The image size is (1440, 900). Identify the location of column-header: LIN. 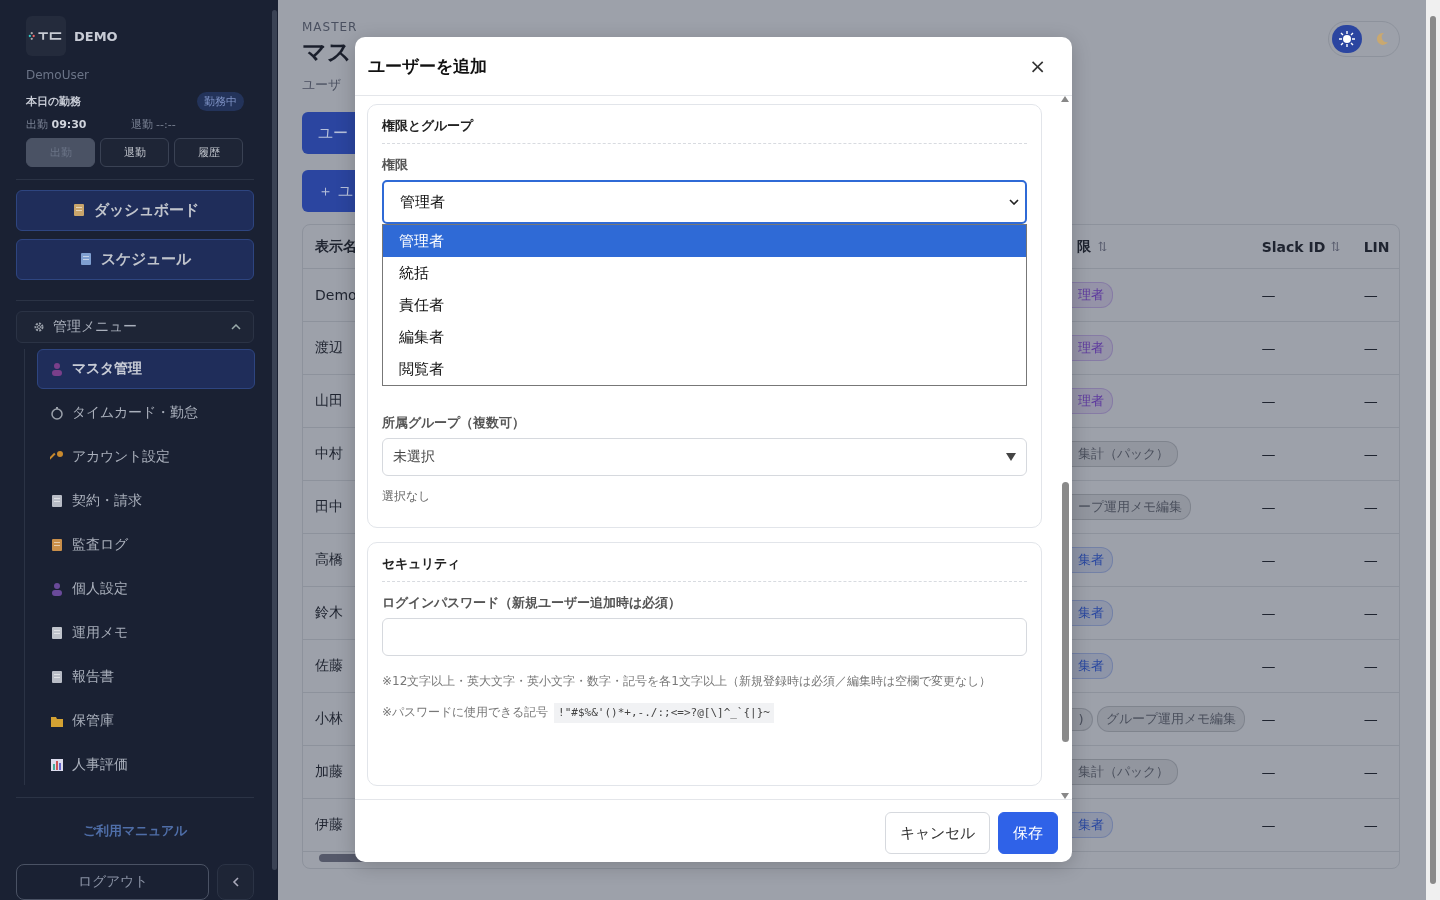
(1376, 246).